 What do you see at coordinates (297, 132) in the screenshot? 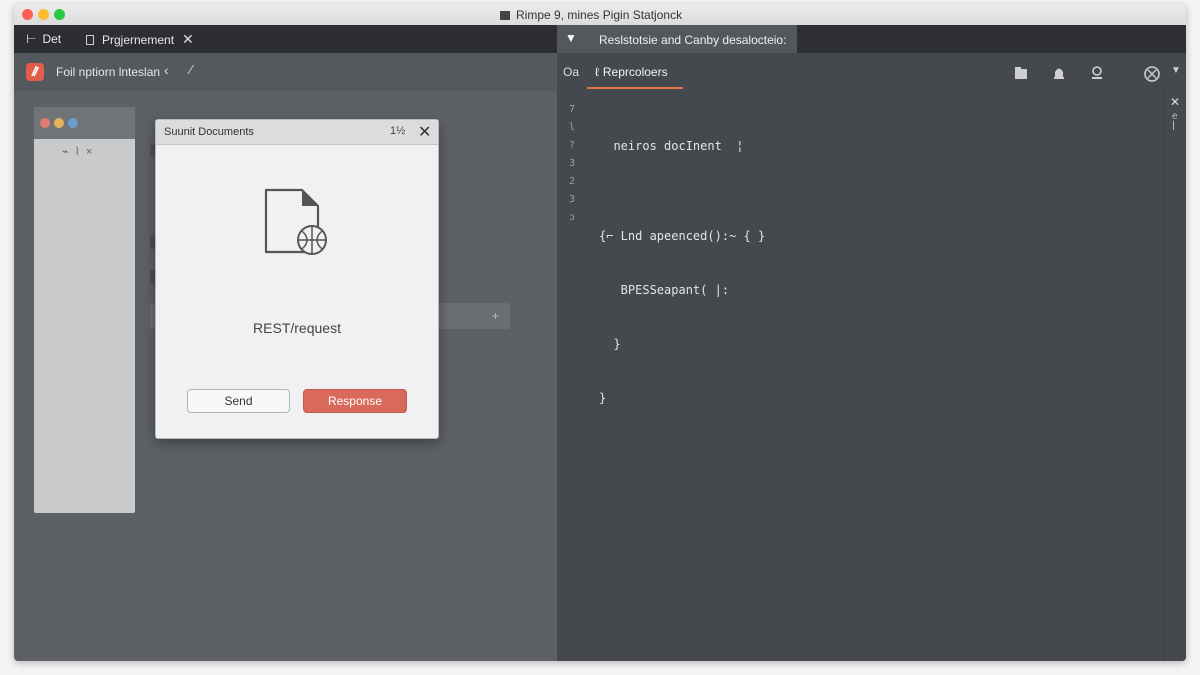
I see `dialog-header: Suunit Documents 1½ ✕` at bounding box center [297, 132].